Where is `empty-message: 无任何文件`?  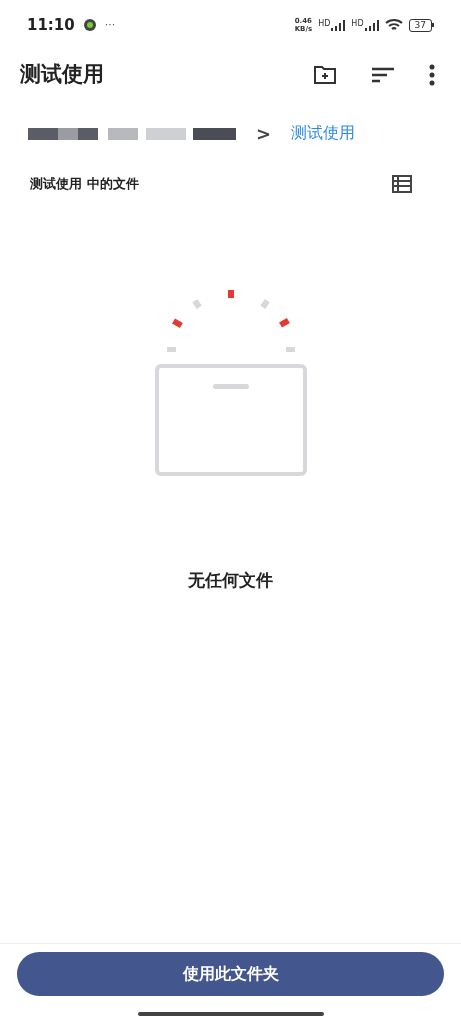
empty-message: 无任何文件 is located at coordinates (230, 580).